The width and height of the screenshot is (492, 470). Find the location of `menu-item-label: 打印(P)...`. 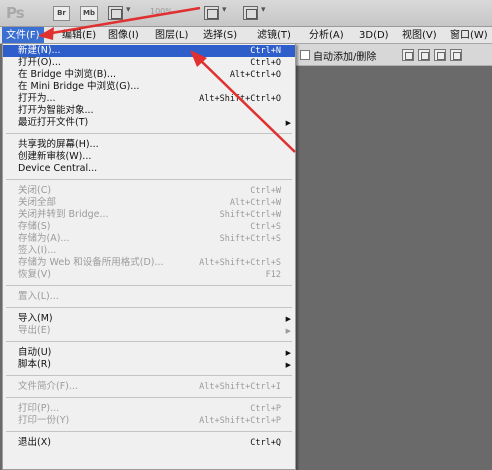

menu-item-label: 打印(P)... is located at coordinates (39, 408).